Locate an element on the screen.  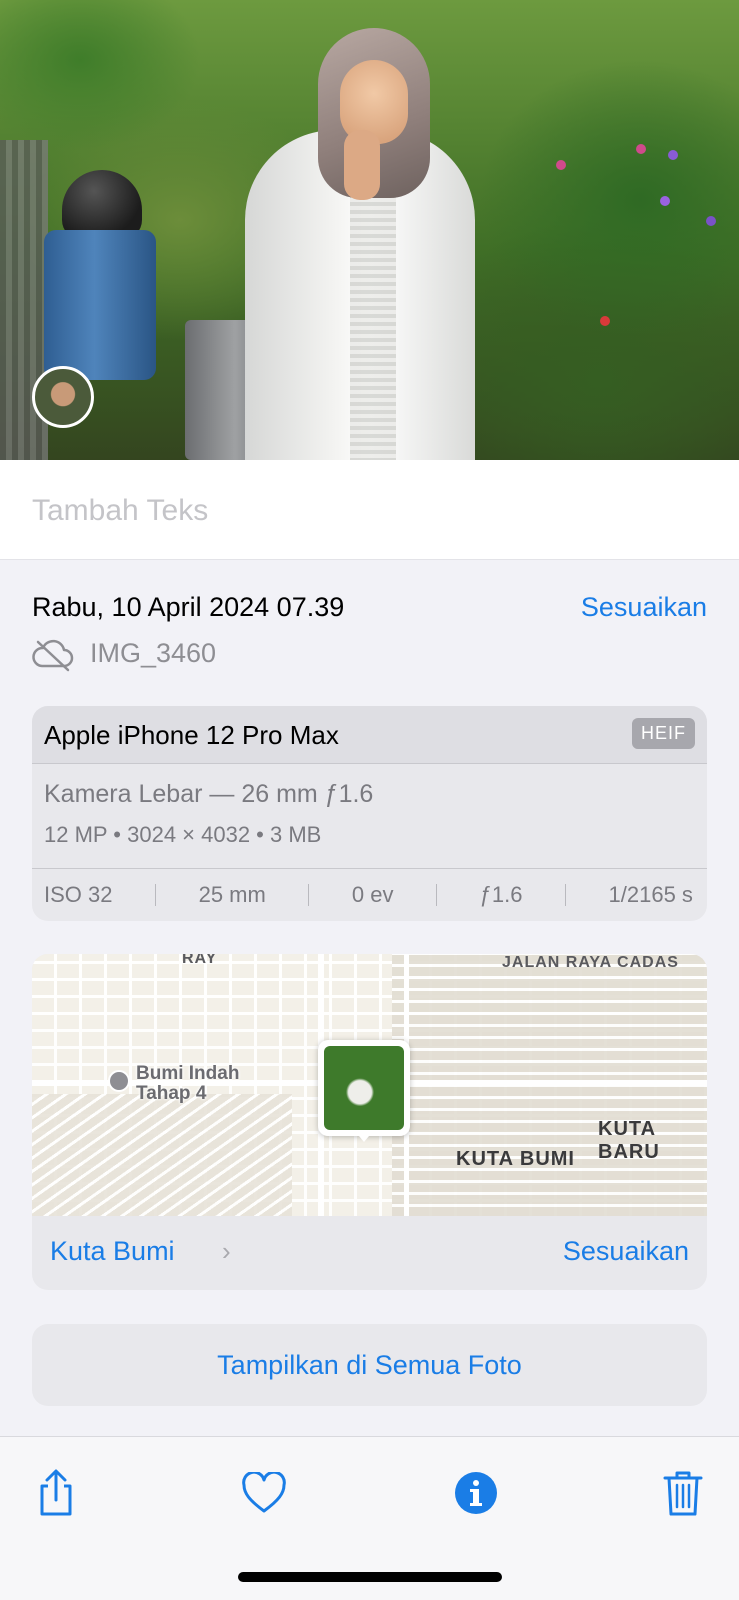
delete-button is located at coordinates (683, 1493).